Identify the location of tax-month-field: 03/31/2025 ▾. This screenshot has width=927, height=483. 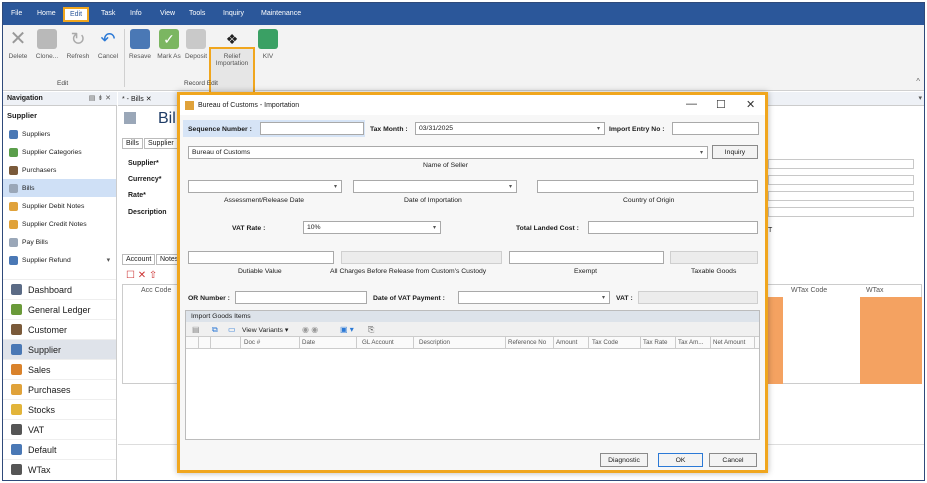
(510, 128).